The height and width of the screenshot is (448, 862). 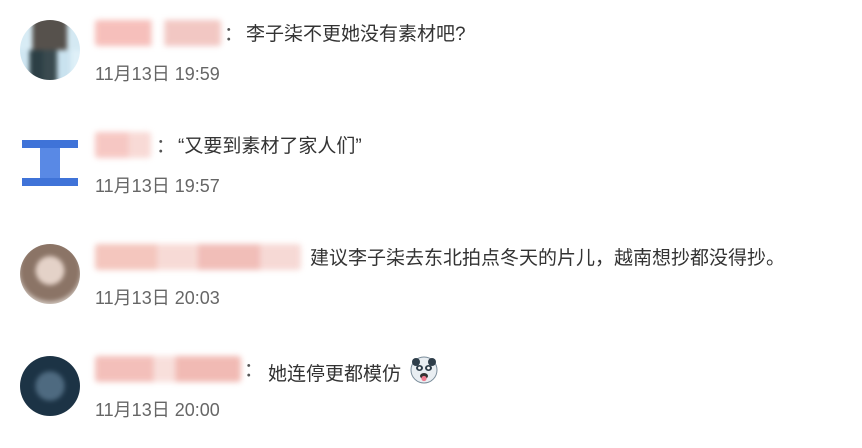 What do you see at coordinates (356, 34) in the screenshot?
I see `comment-text: 李子柒不更她没有素材吧?` at bounding box center [356, 34].